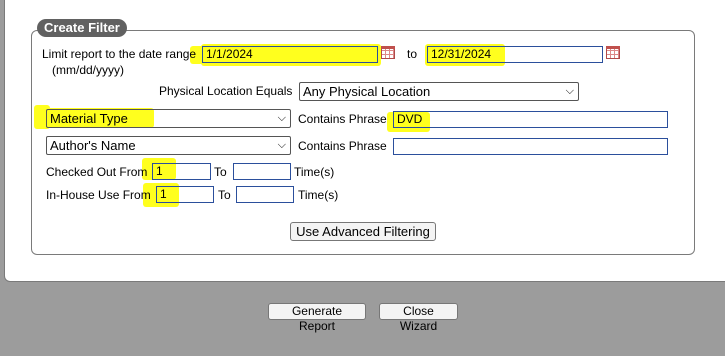 Image resolution: width=725 pixels, height=356 pixels. What do you see at coordinates (168, 118) in the screenshot?
I see `filter-field-select-1: Material Type ⌵` at bounding box center [168, 118].